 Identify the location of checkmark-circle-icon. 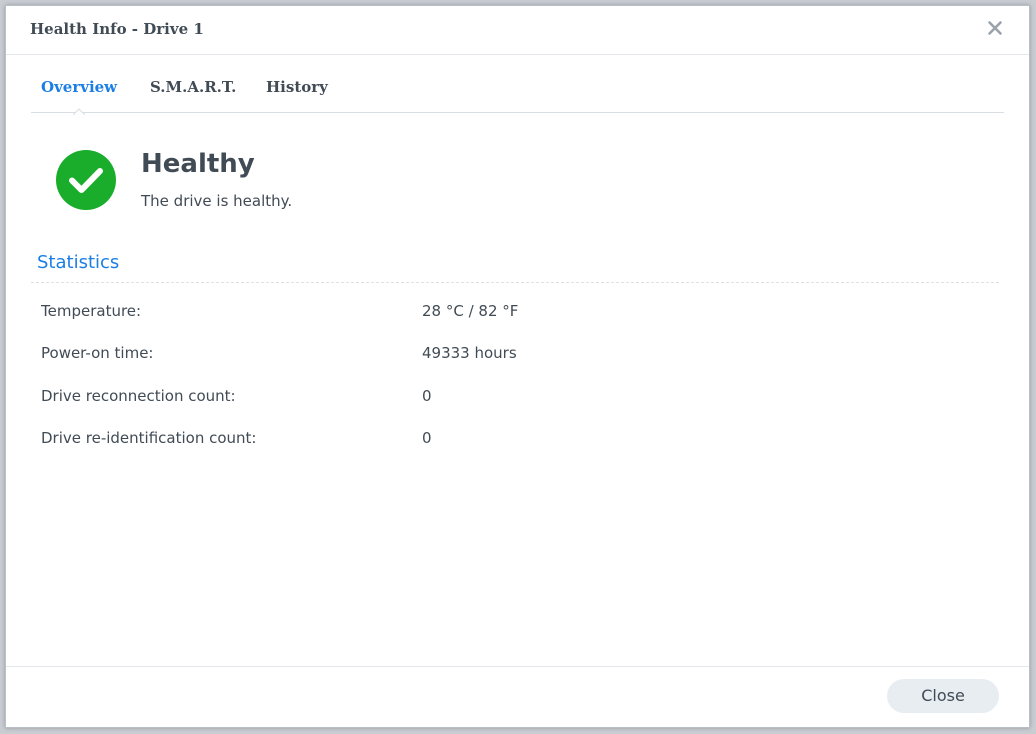
(86, 180).